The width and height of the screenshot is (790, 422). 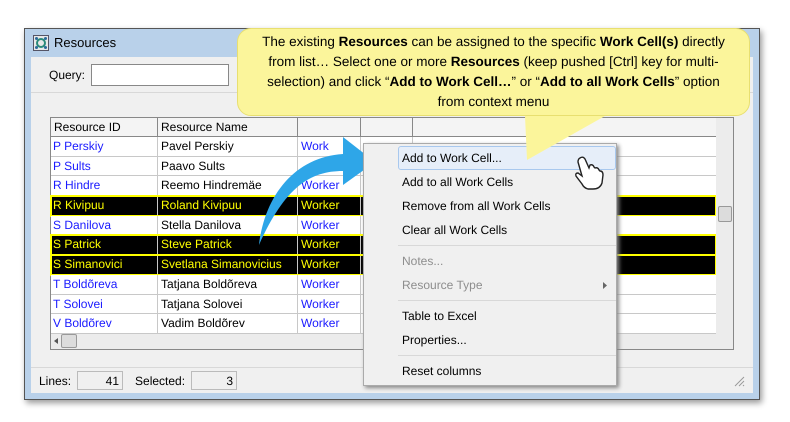 I want to click on callout-text: The existing Resources can be assigned to the specific Work Cell(s) directly from list… Select one or more Resources (keep pushed [Ctrl] key for multi-selection) and click “Add to Work Cell…” or “Add to all Work Cells” option from context menu, so click(x=493, y=72).